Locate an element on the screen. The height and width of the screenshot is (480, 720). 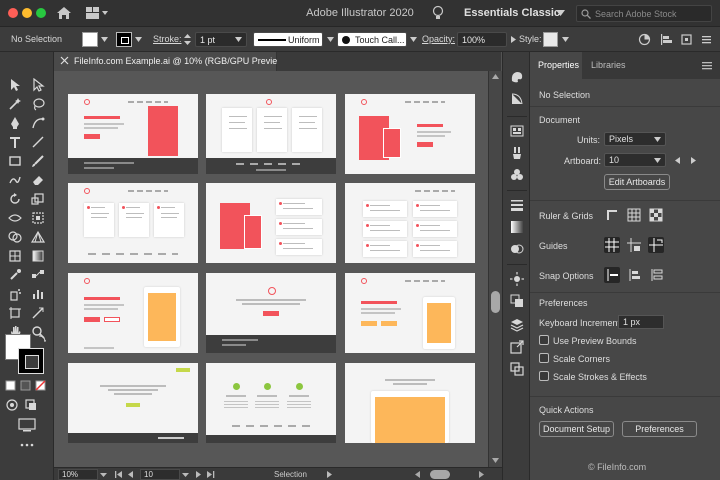
lightbulb-icon is located at coordinates (438, 13).